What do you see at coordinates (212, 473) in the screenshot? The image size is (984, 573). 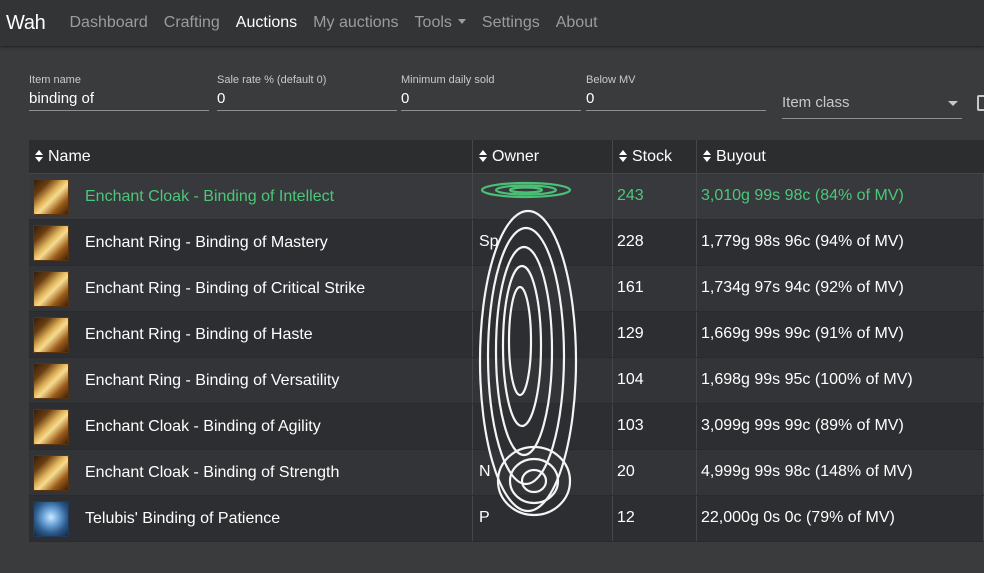 I see `item-name: Enchant Cloak - Binding of Strength` at bounding box center [212, 473].